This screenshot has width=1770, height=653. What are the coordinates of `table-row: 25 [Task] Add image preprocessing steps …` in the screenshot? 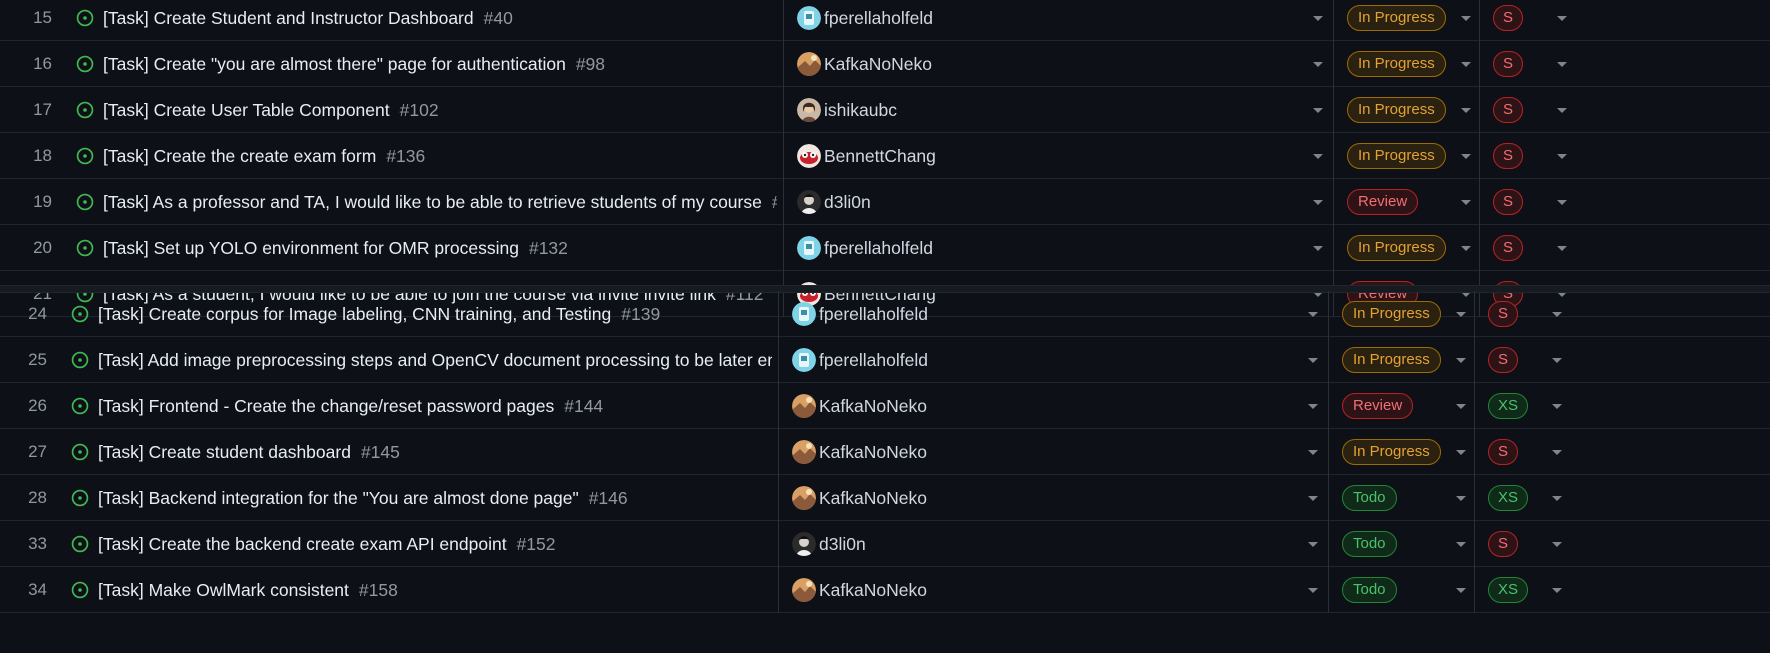 It's located at (885, 360).